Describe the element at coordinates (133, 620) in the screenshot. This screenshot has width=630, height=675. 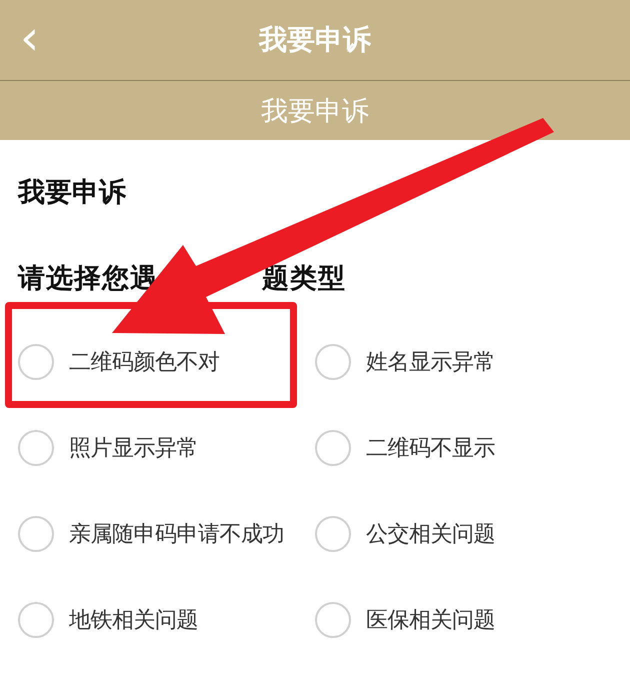
I see `option-label: 地铁相关问题` at that location.